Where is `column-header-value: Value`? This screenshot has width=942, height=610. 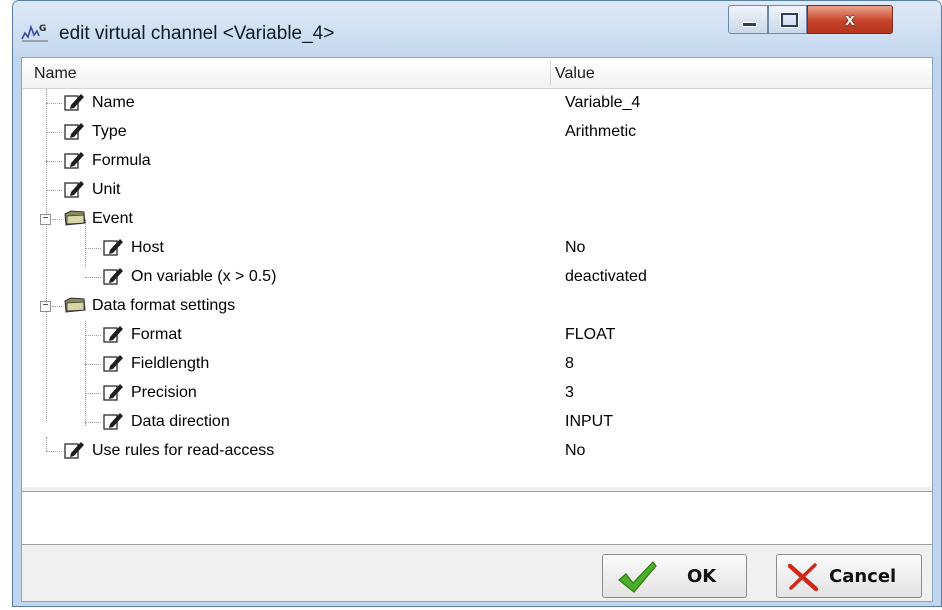
column-header-value: Value is located at coordinates (575, 74).